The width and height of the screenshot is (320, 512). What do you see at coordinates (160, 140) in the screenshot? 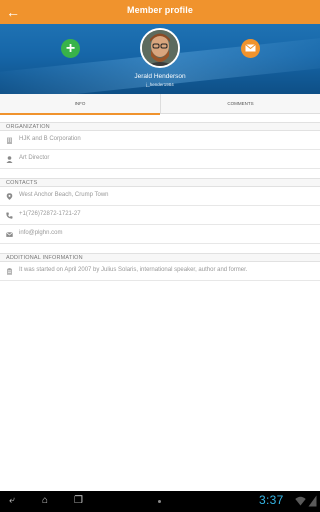
I see `list-item-company: HJK and B Corporation` at bounding box center [160, 140].